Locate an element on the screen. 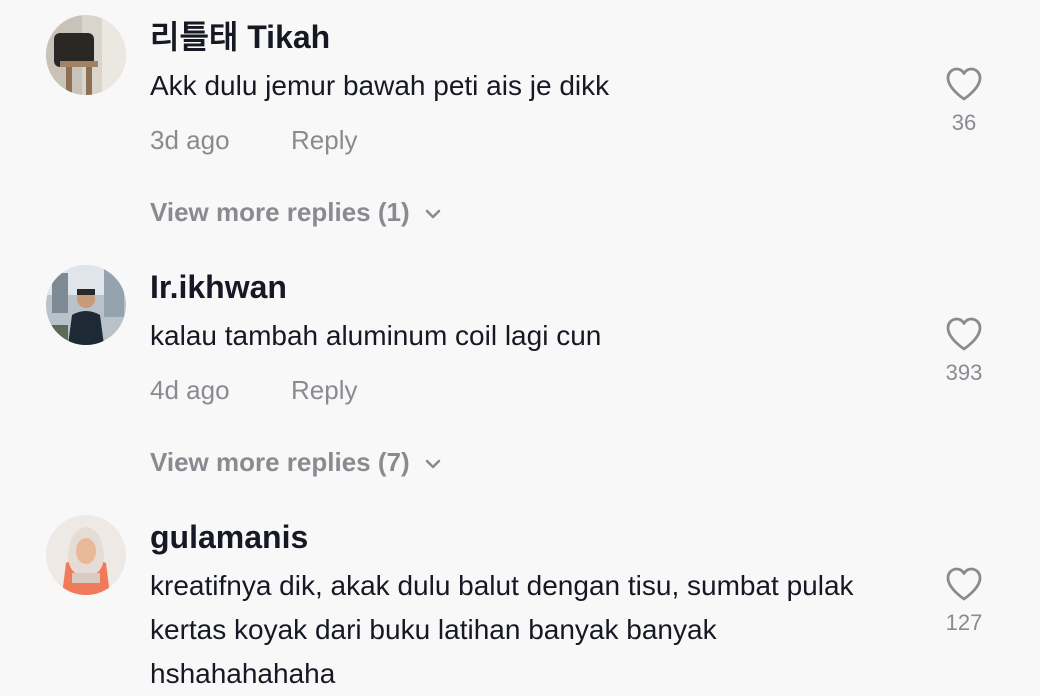 This screenshot has width=1040, height=696. comment-timestamp: 4d ago is located at coordinates (190, 390).